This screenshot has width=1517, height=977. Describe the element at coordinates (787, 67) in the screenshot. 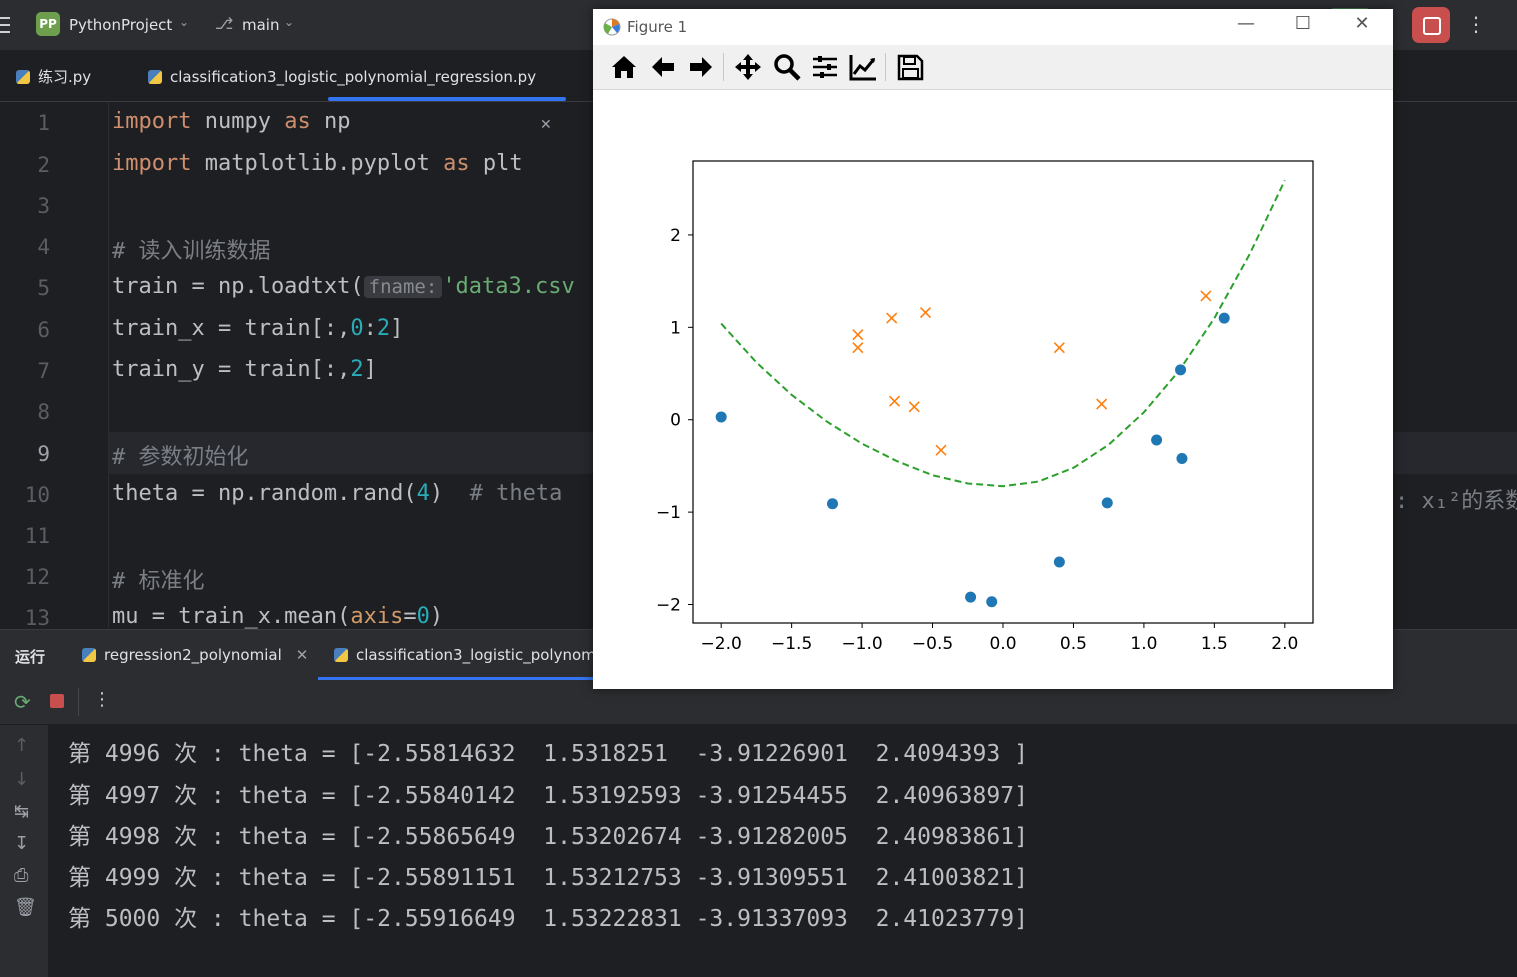

I see `zoom-icon` at that location.